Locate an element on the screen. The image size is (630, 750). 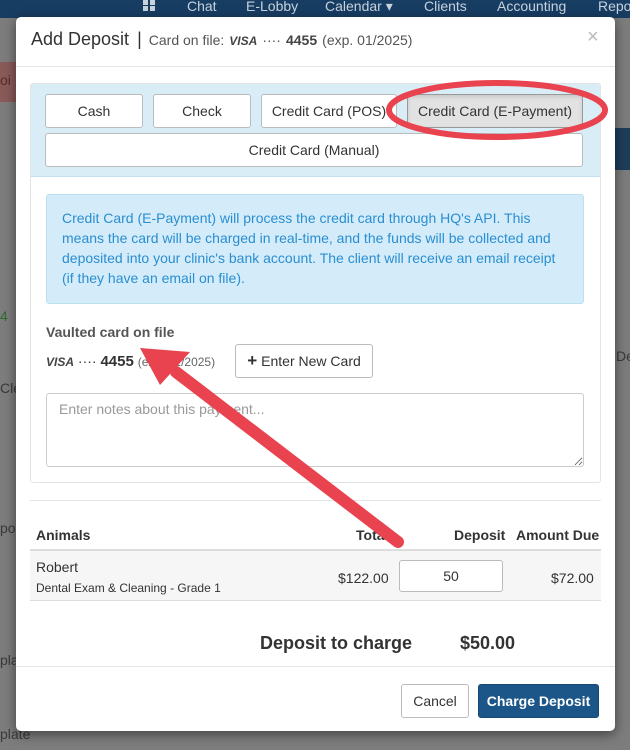
background-text-fragment: po is located at coordinates (8, 528).